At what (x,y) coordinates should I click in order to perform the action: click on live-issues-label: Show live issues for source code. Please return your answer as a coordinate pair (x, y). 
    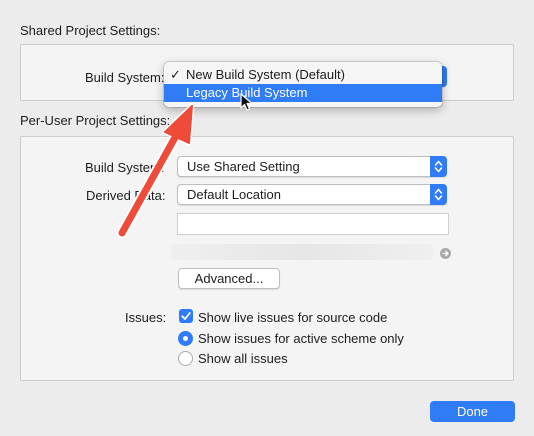
    Looking at the image, I should click on (293, 317).